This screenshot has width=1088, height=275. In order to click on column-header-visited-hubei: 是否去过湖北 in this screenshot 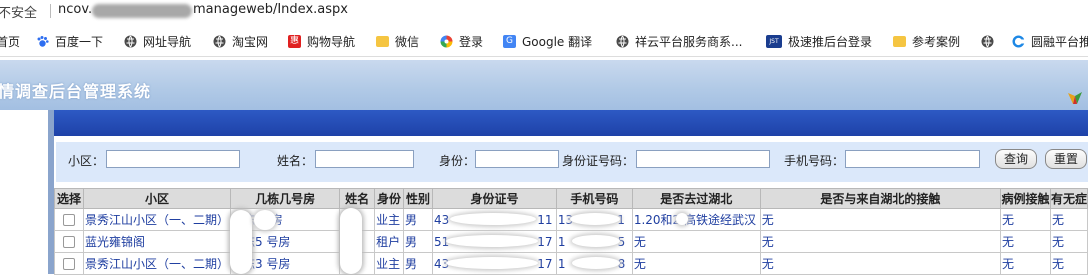, I will do `click(696, 198)`.